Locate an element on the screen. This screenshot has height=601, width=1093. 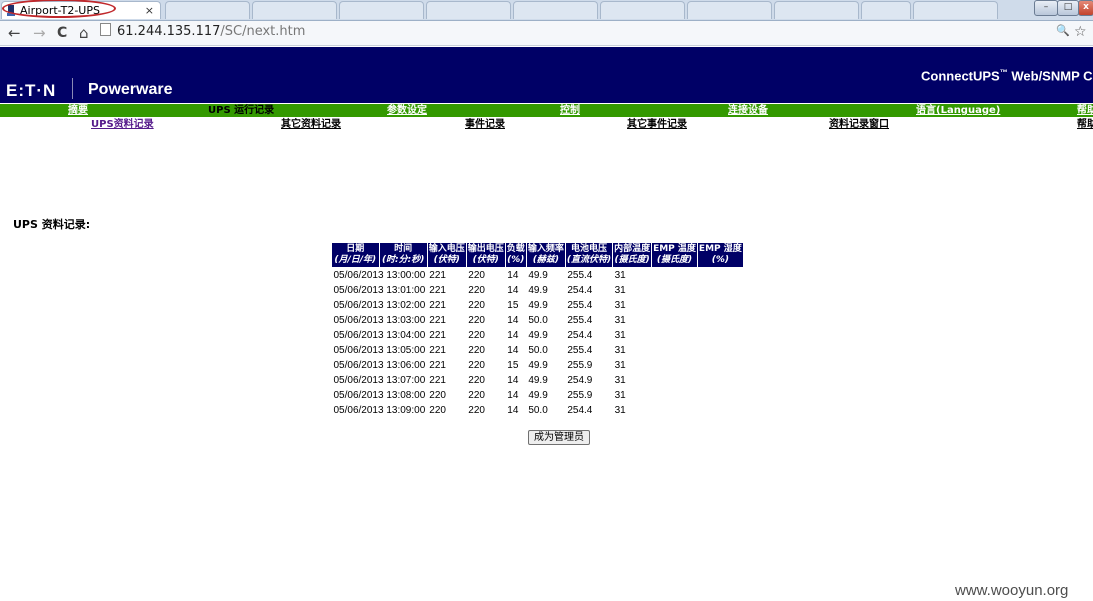
tab-close-icon: × is located at coordinates (149, 10).